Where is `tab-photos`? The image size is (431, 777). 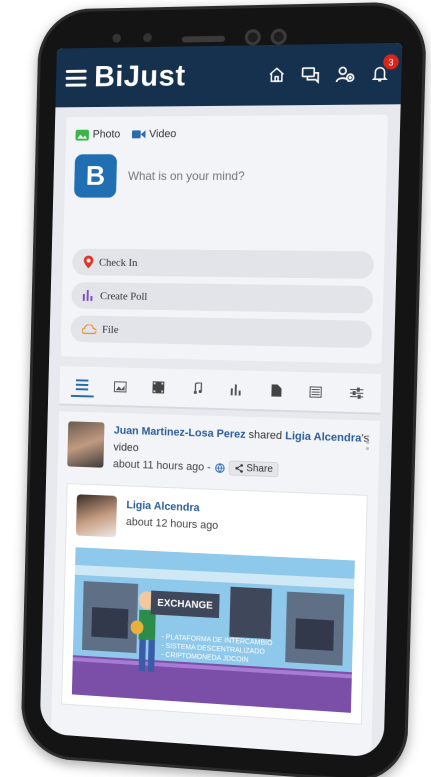 tab-photos is located at coordinates (121, 386).